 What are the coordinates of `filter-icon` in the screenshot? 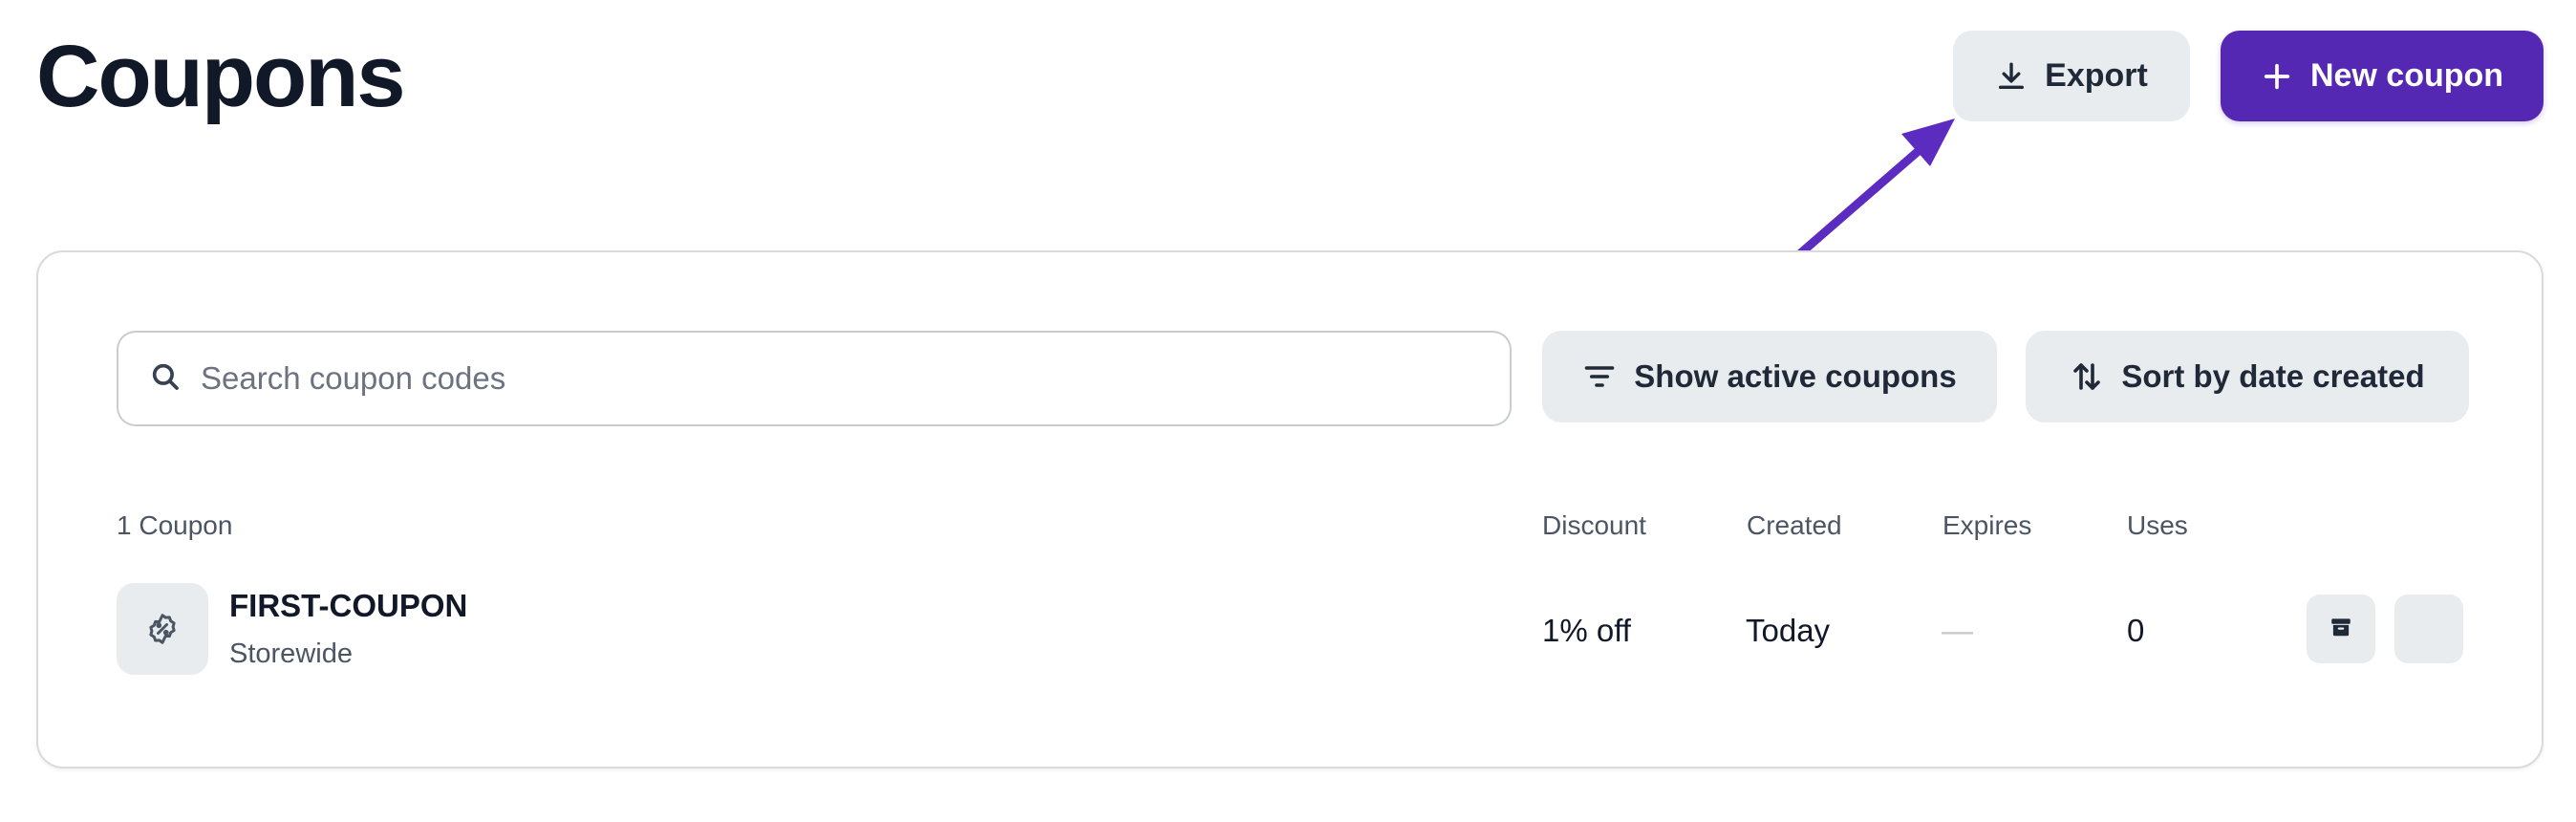 It's located at (1599, 377).